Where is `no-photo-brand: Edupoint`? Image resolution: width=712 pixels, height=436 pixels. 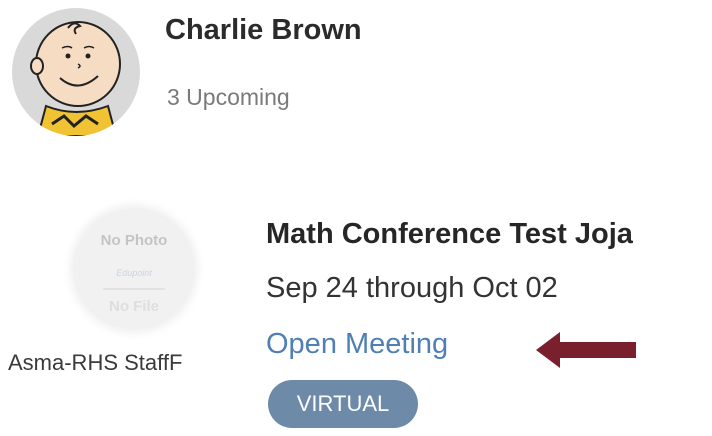 no-photo-brand: Edupoint is located at coordinates (134, 273).